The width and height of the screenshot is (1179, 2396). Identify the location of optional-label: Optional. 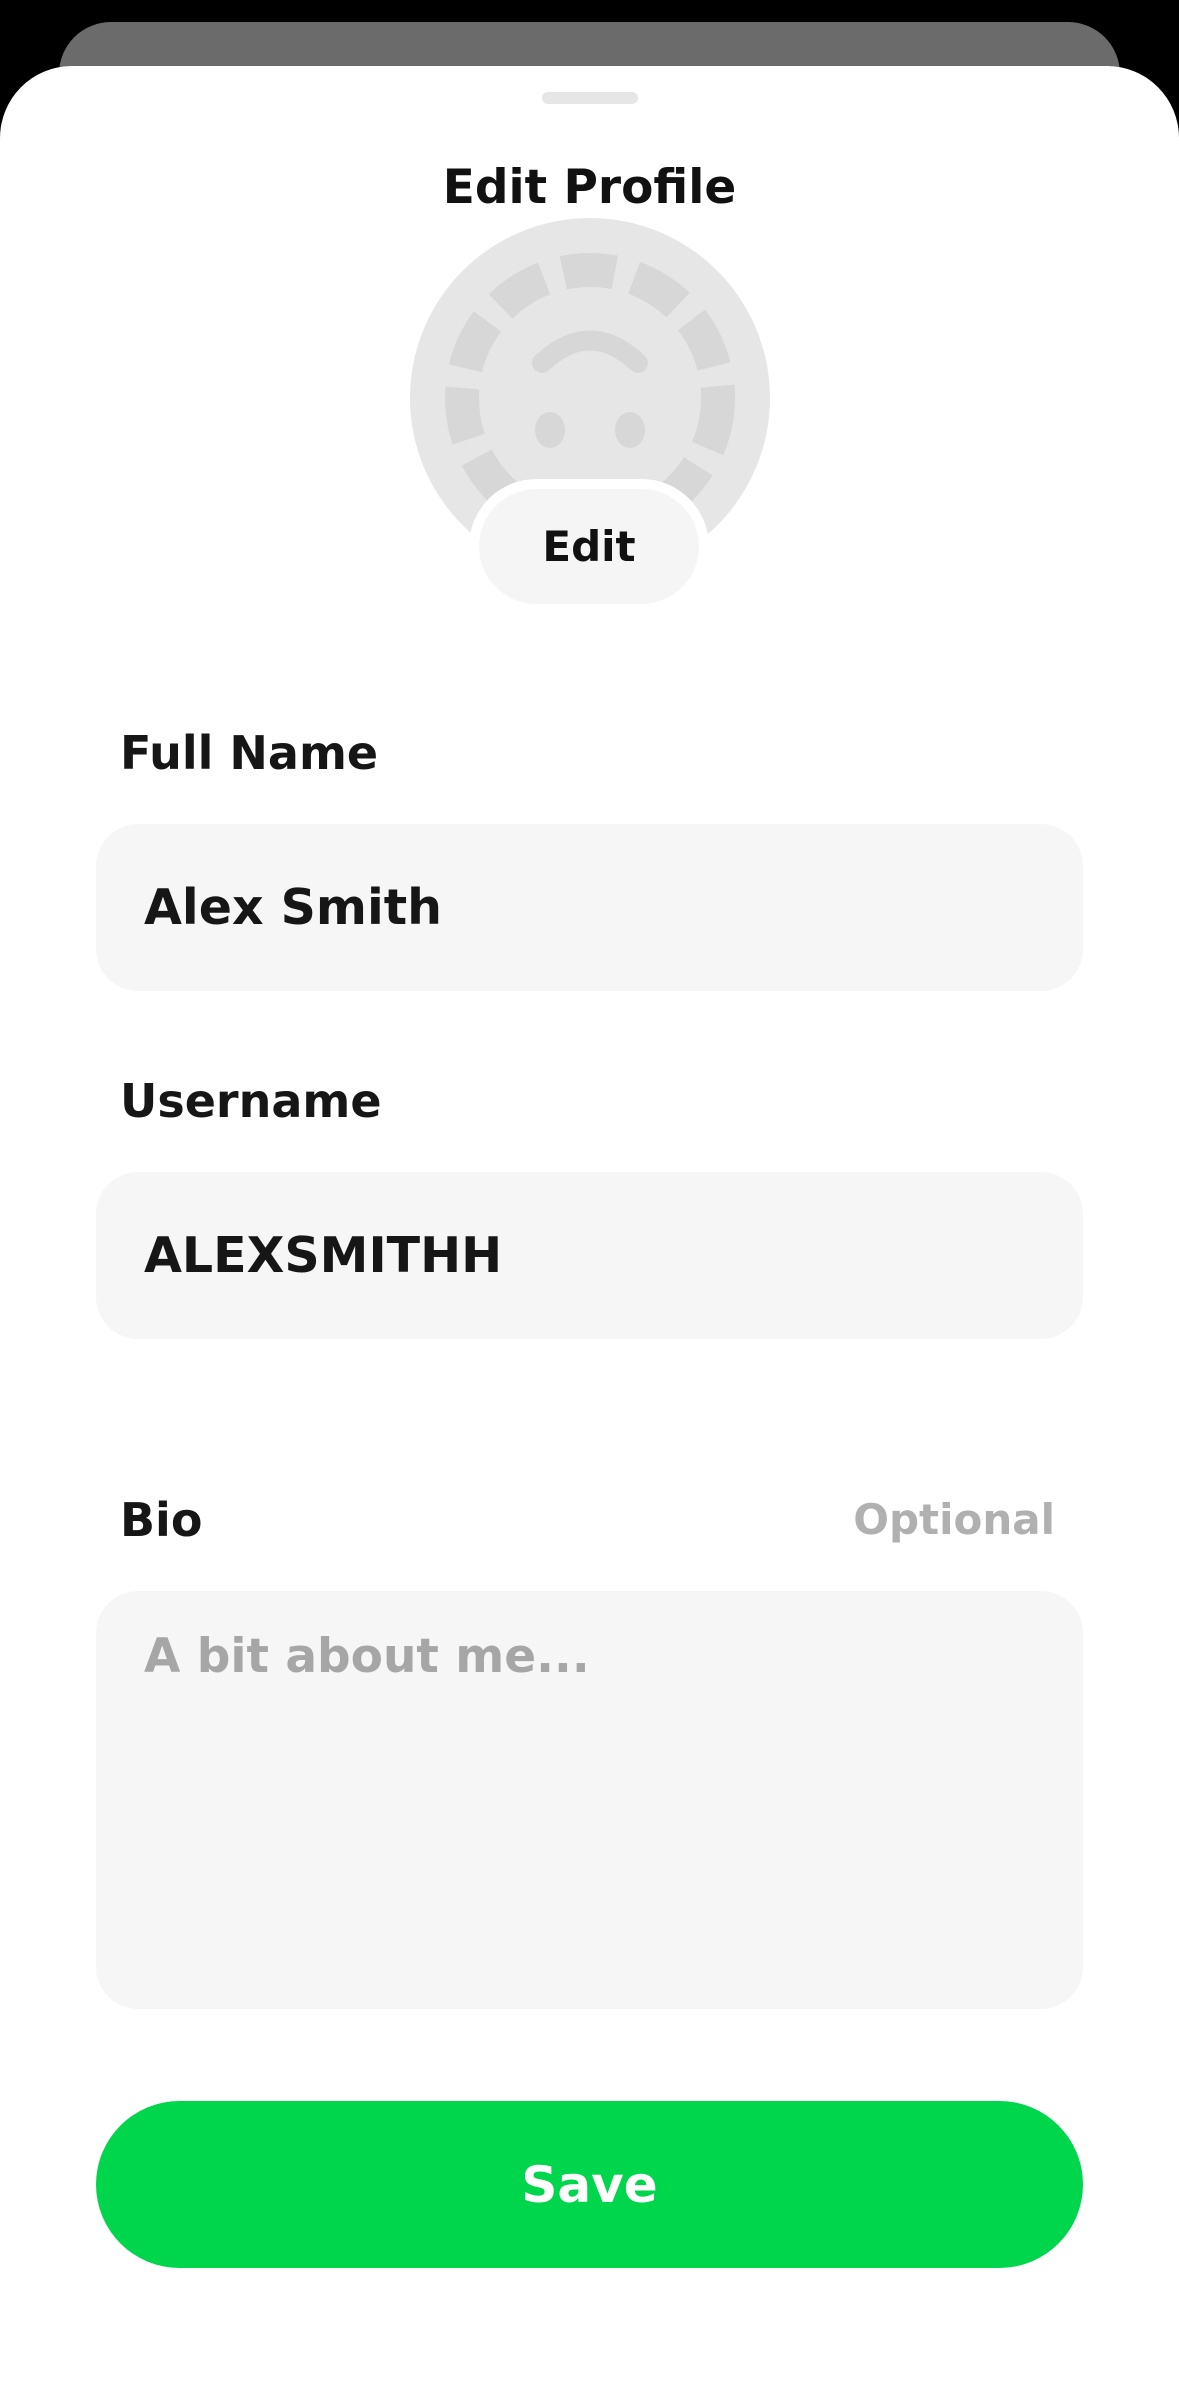
(954, 1519).